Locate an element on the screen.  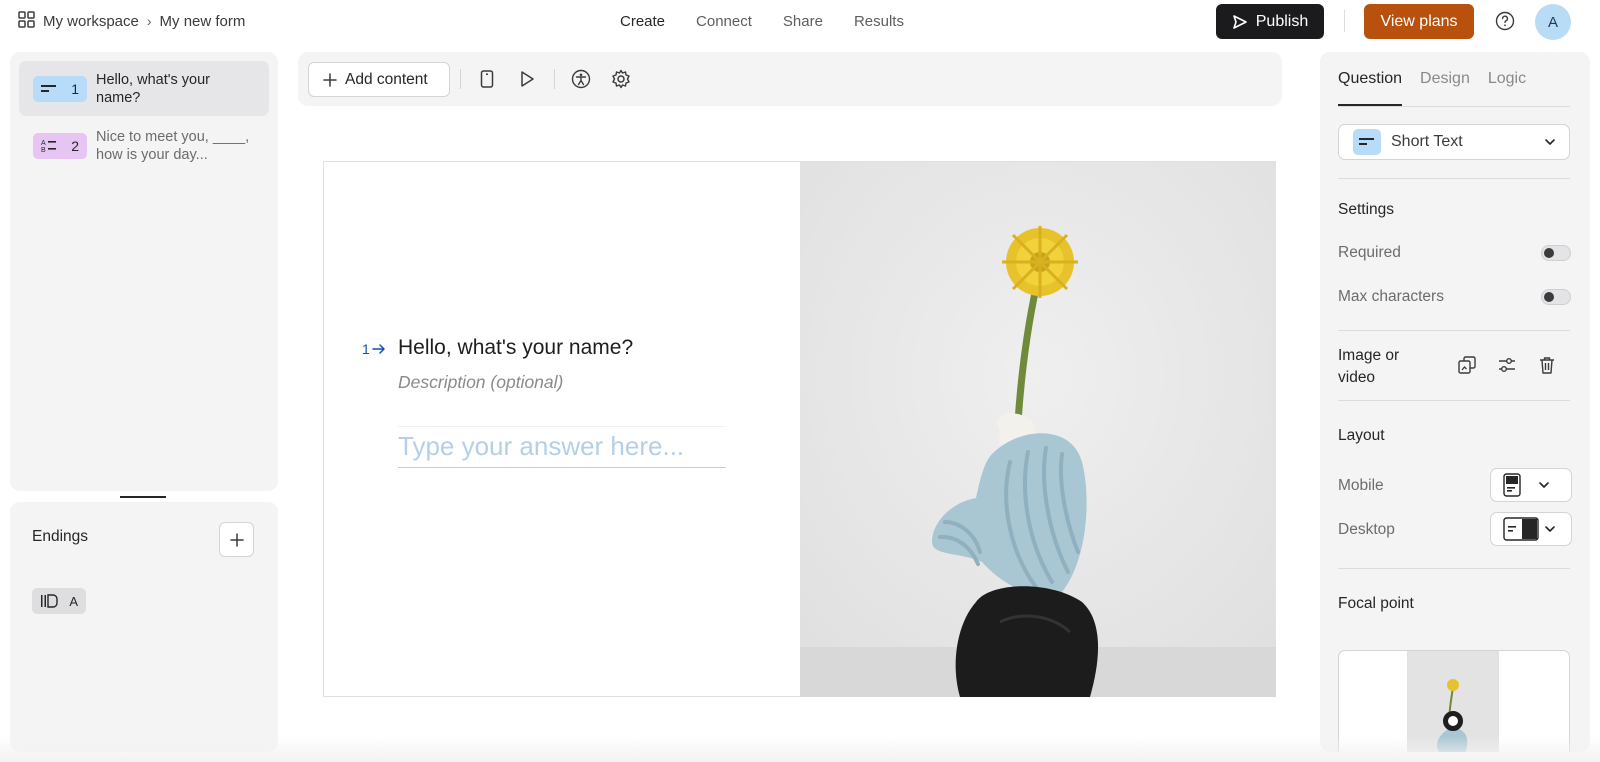
mobile-layout-label: Mobile is located at coordinates (1361, 485).